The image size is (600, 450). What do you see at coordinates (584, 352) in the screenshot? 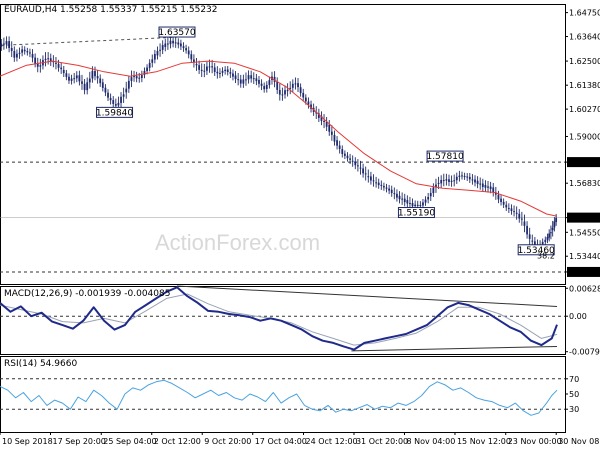
I see `macd-tick-label: -0.007985` at bounding box center [584, 352].